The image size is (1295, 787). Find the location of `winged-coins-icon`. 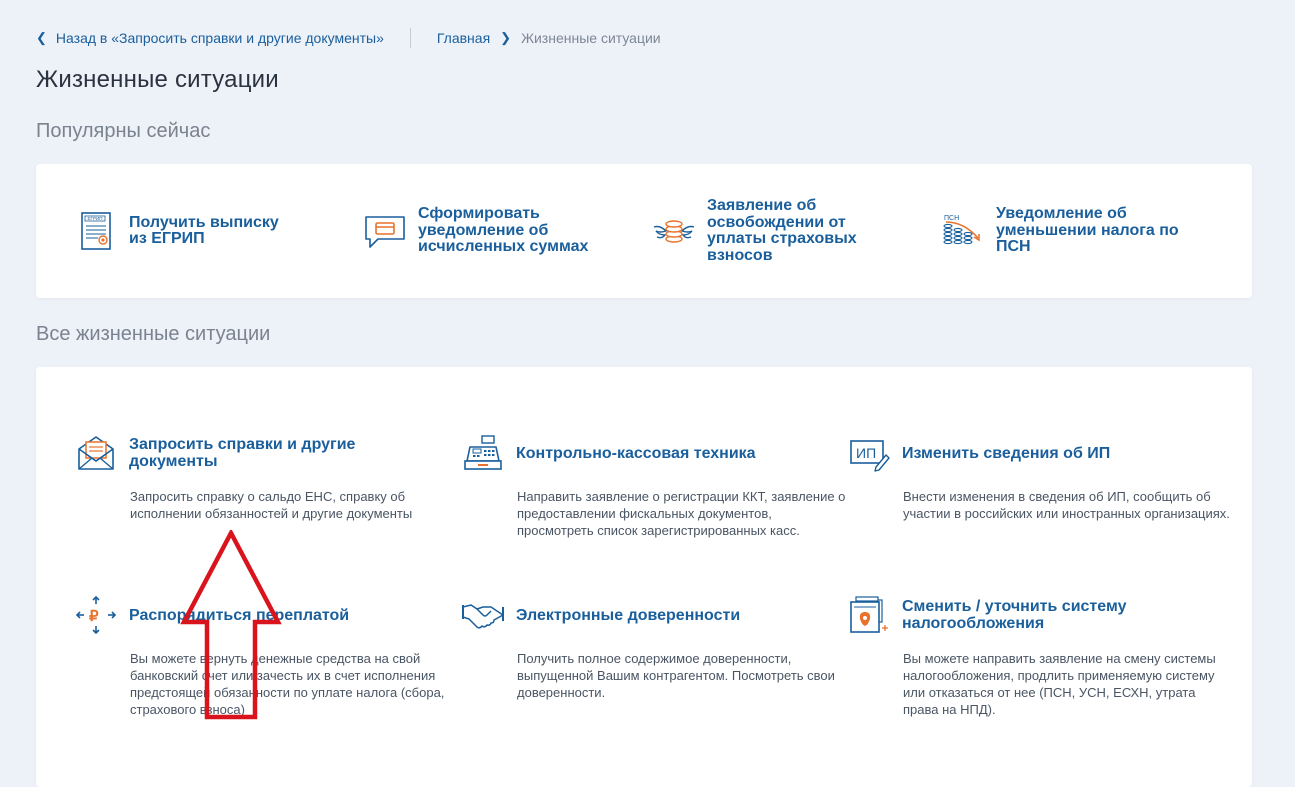

winged-coins-icon is located at coordinates (674, 231).